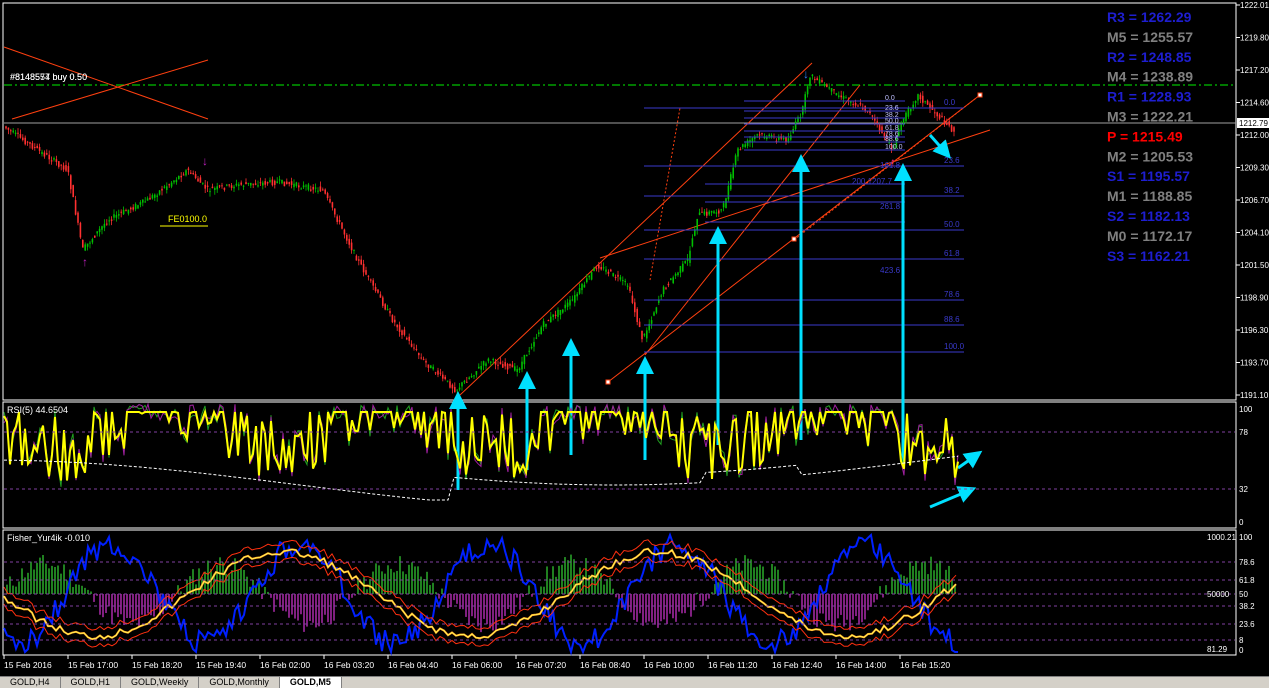 The height and width of the screenshot is (688, 1269). I want to click on pivot-label: P = 1215.49, so click(1145, 136).